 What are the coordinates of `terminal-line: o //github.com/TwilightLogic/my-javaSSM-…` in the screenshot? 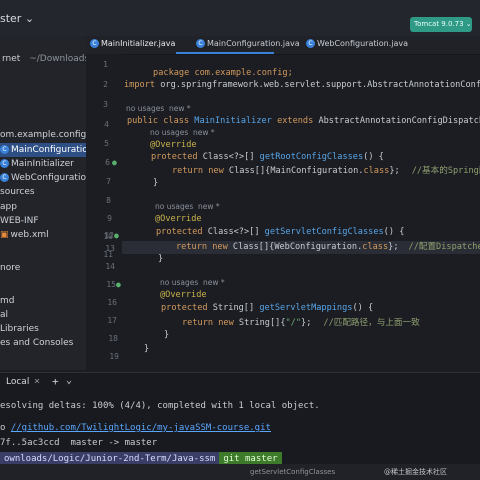 It's located at (135, 428).